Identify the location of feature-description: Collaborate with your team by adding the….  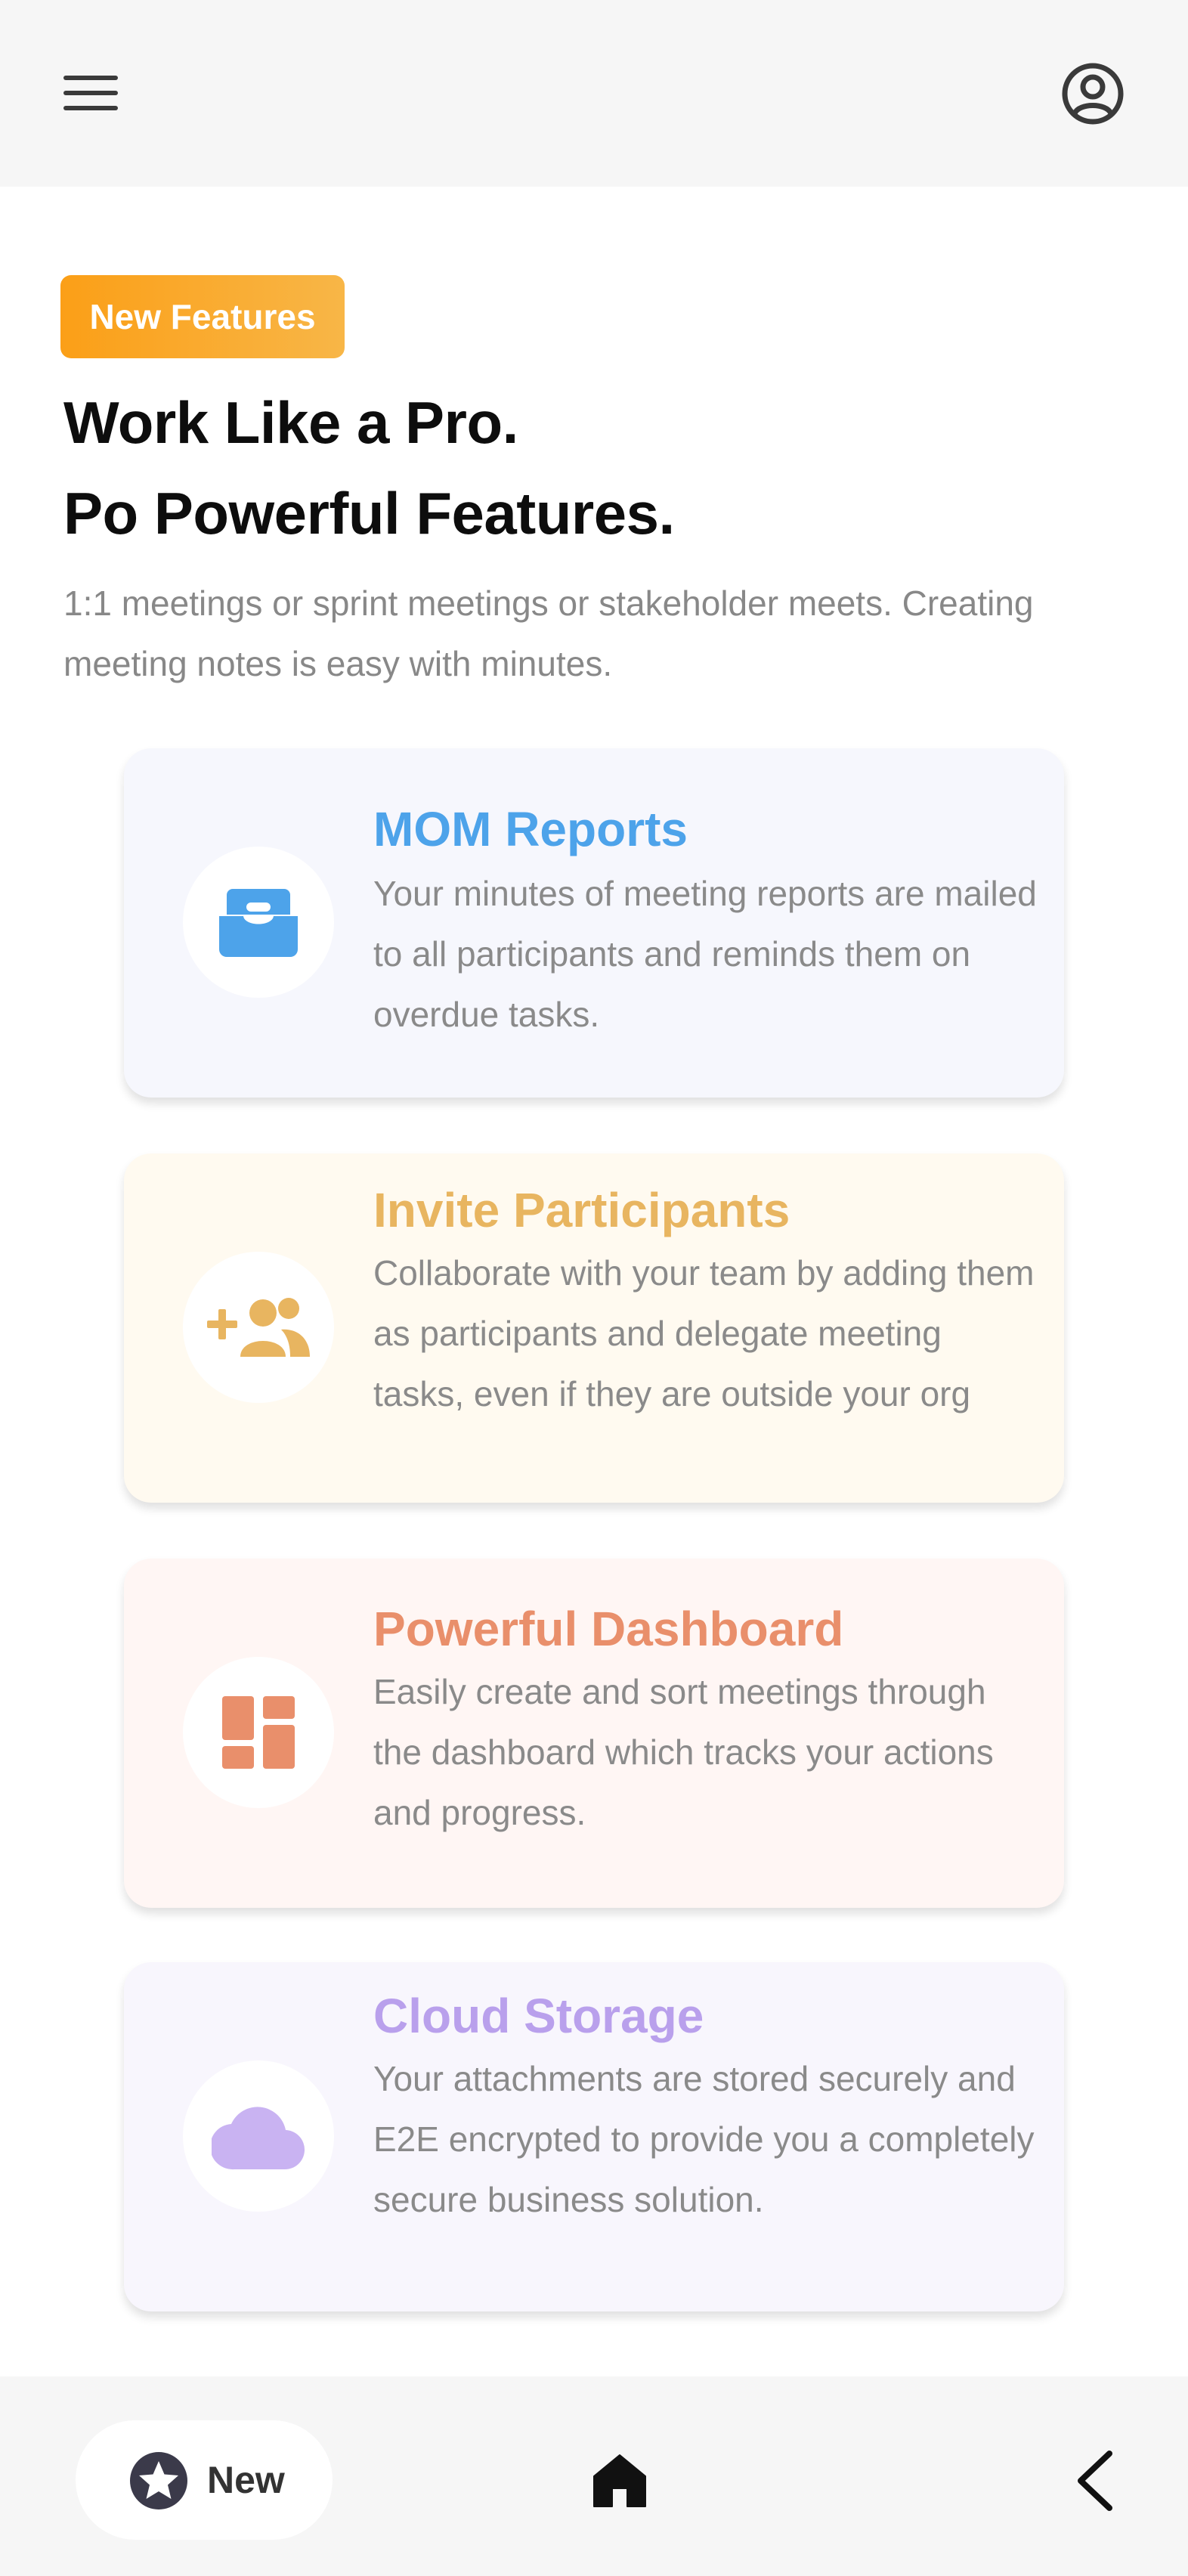
(704, 1333).